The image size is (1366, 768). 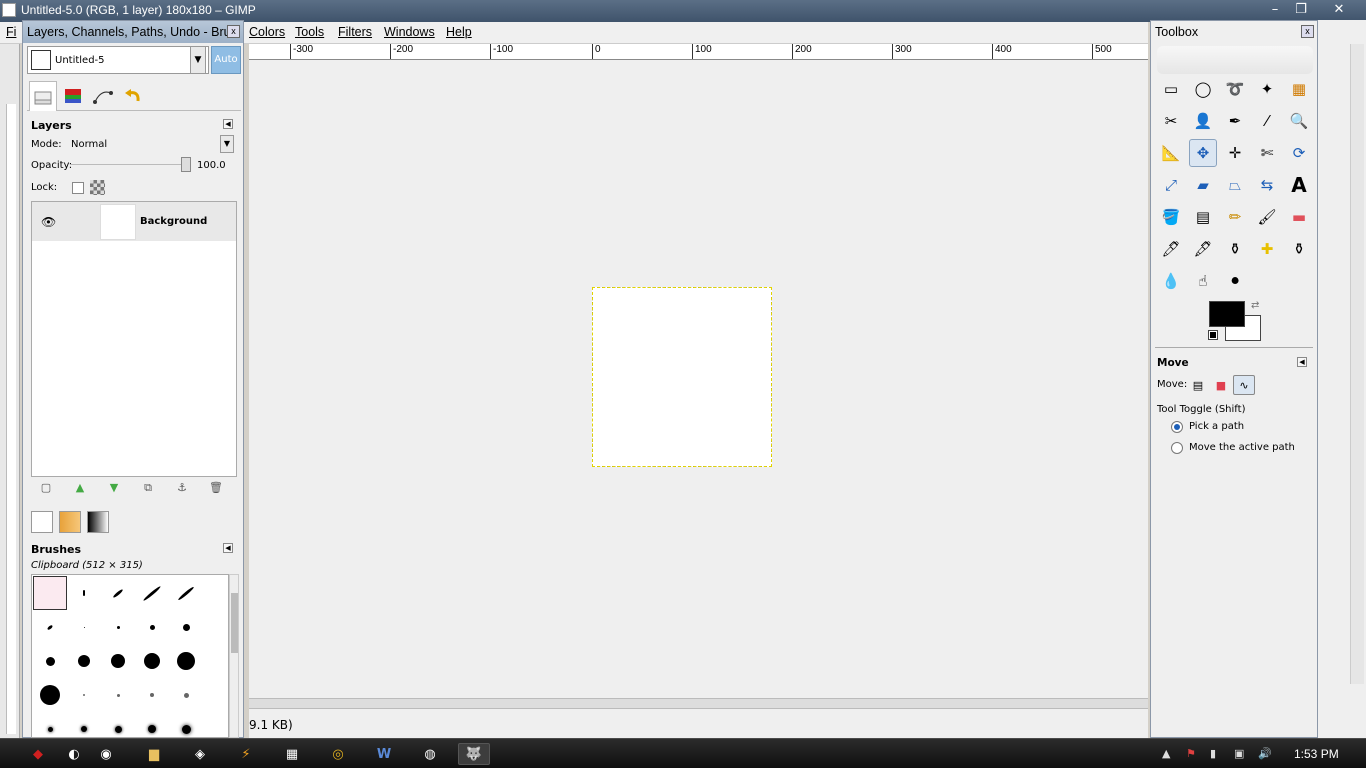 What do you see at coordinates (98, 522) in the screenshot?
I see `tab-gradients` at bounding box center [98, 522].